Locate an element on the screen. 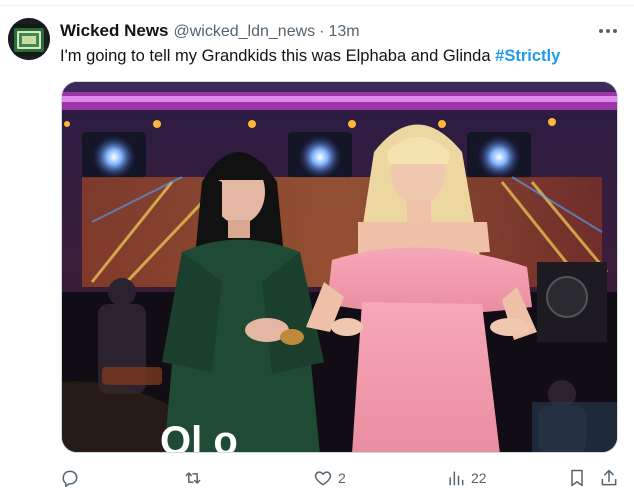 This screenshot has height=494, width=634. hashtag-link: #Strictly is located at coordinates (527, 56).